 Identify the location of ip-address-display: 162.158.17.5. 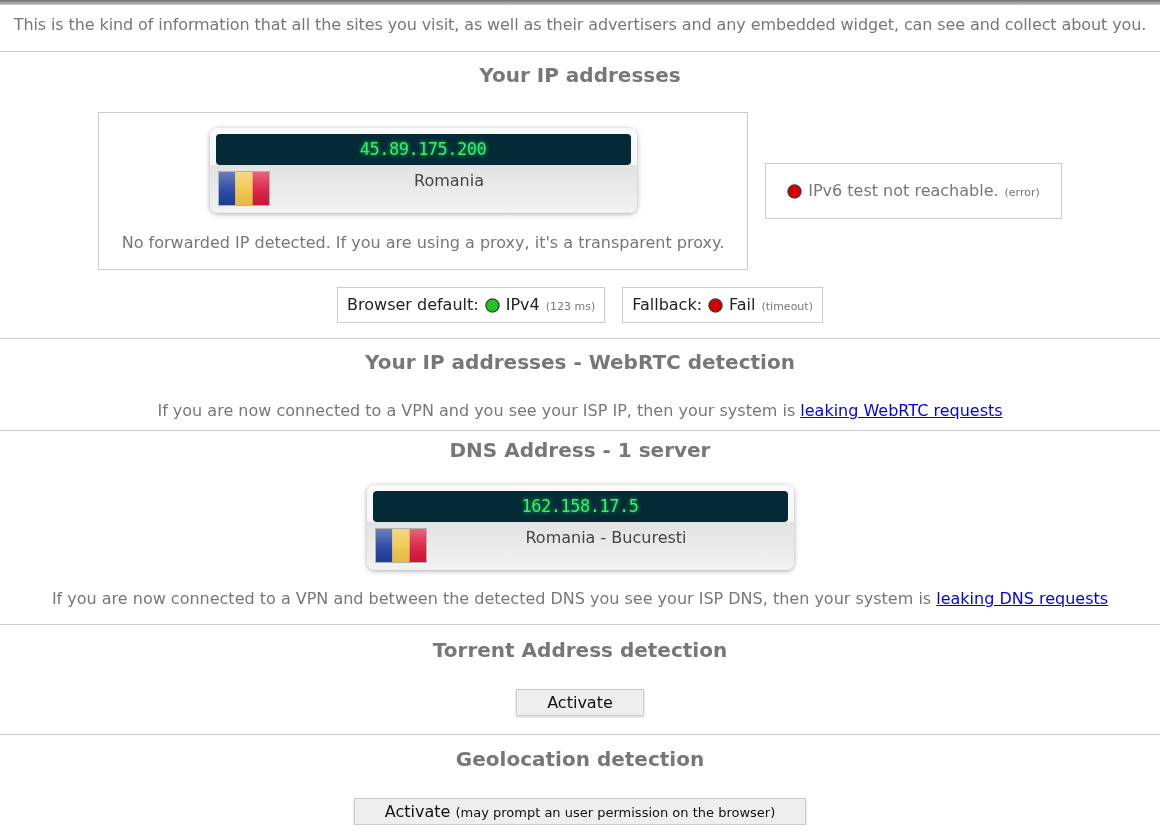
(580, 506).